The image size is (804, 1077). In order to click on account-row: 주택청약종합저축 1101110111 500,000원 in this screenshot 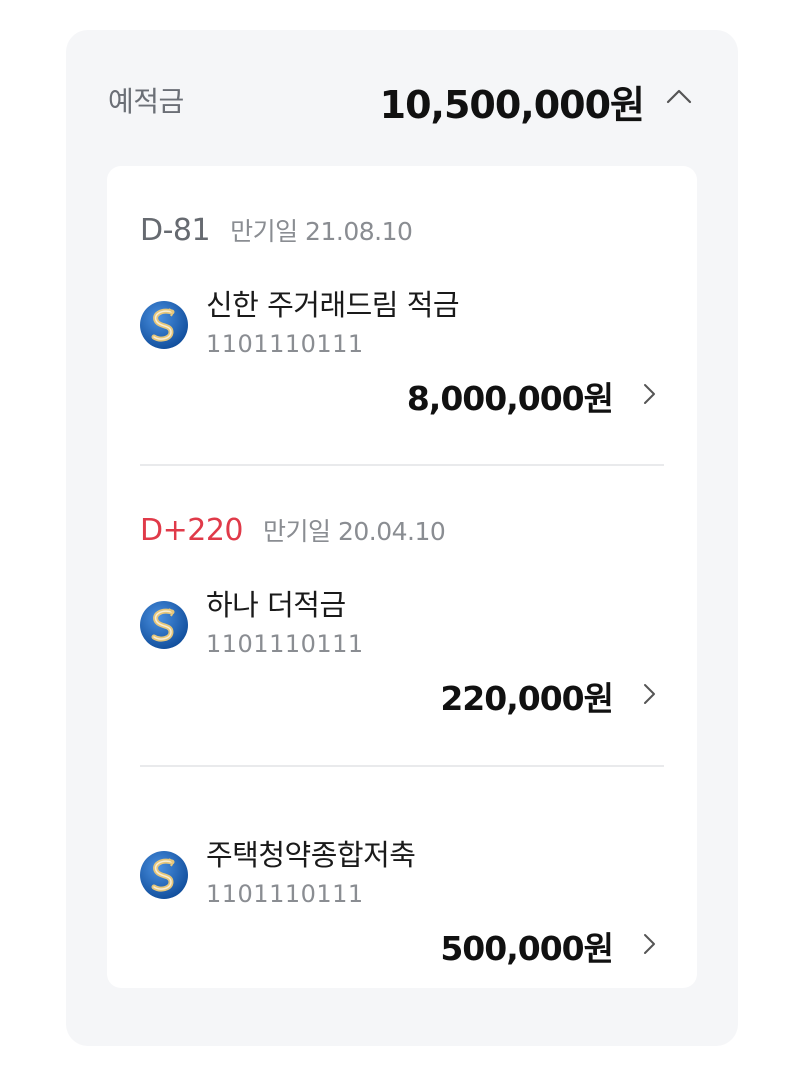, I will do `click(402, 919)`.